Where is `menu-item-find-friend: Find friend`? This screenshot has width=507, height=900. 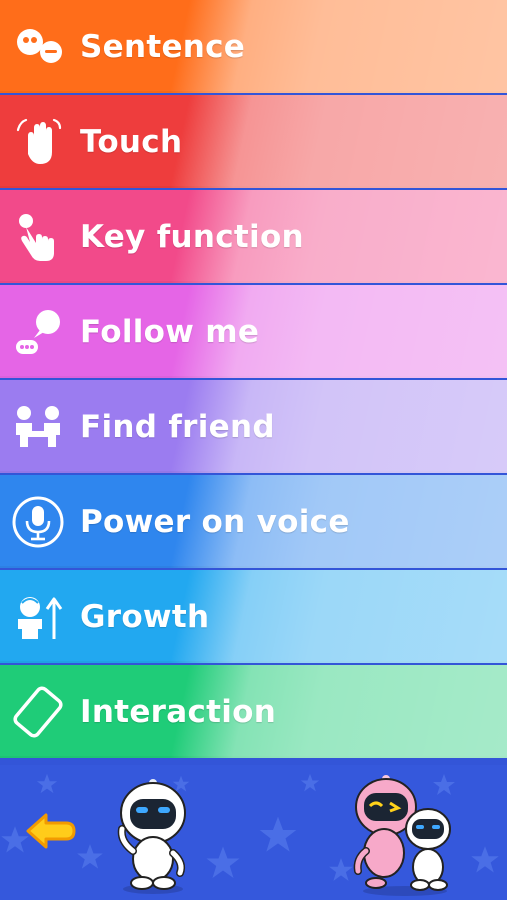 menu-item-find-friend: Find friend is located at coordinates (253, 426).